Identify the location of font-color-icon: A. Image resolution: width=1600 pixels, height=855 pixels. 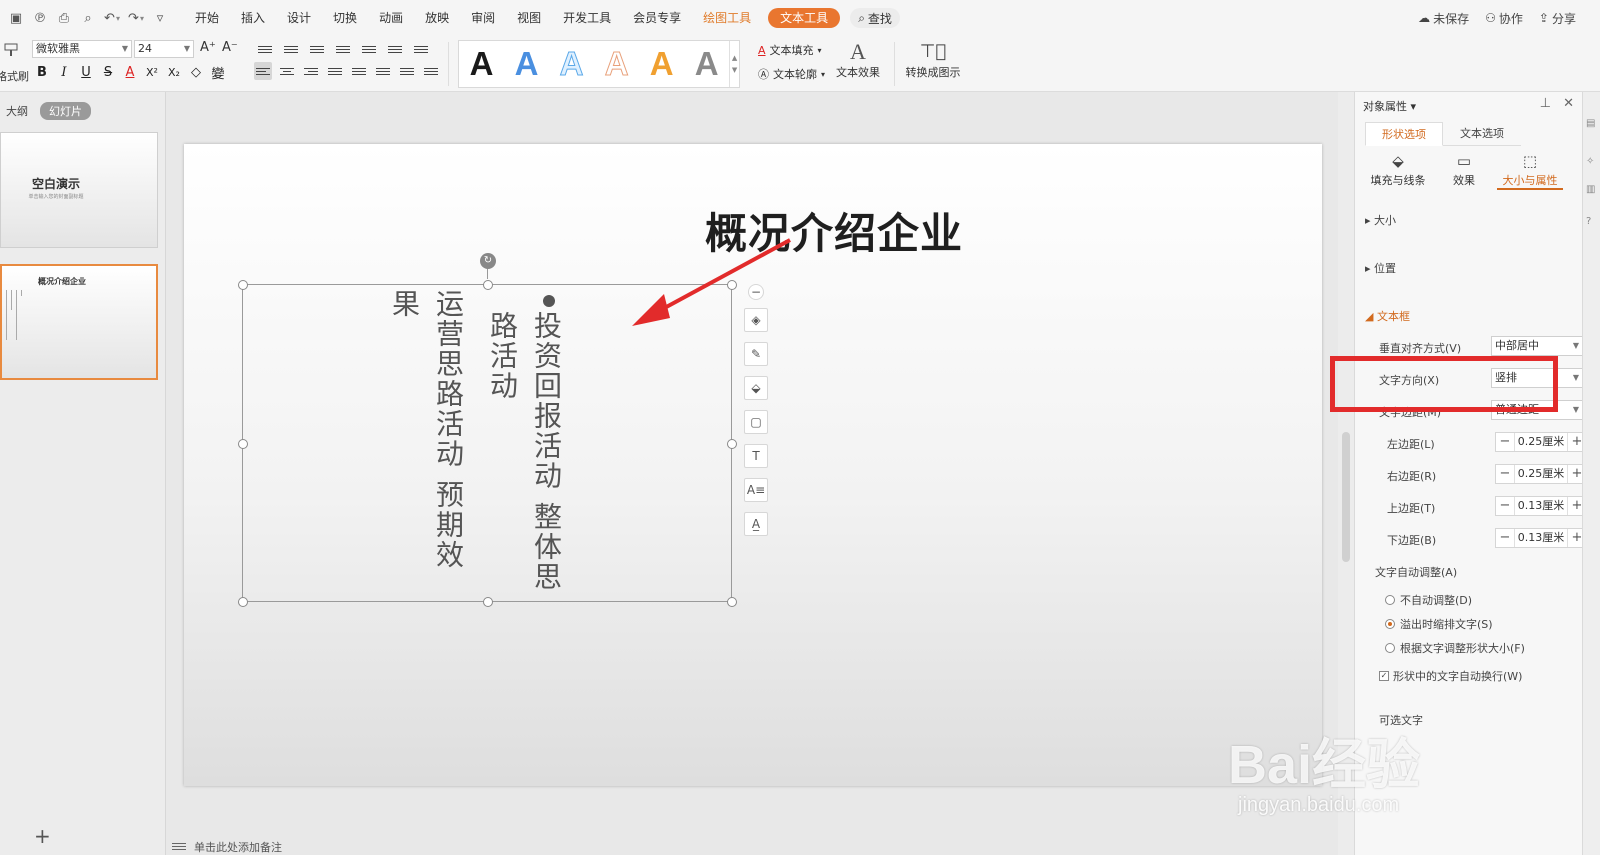
(130, 72).